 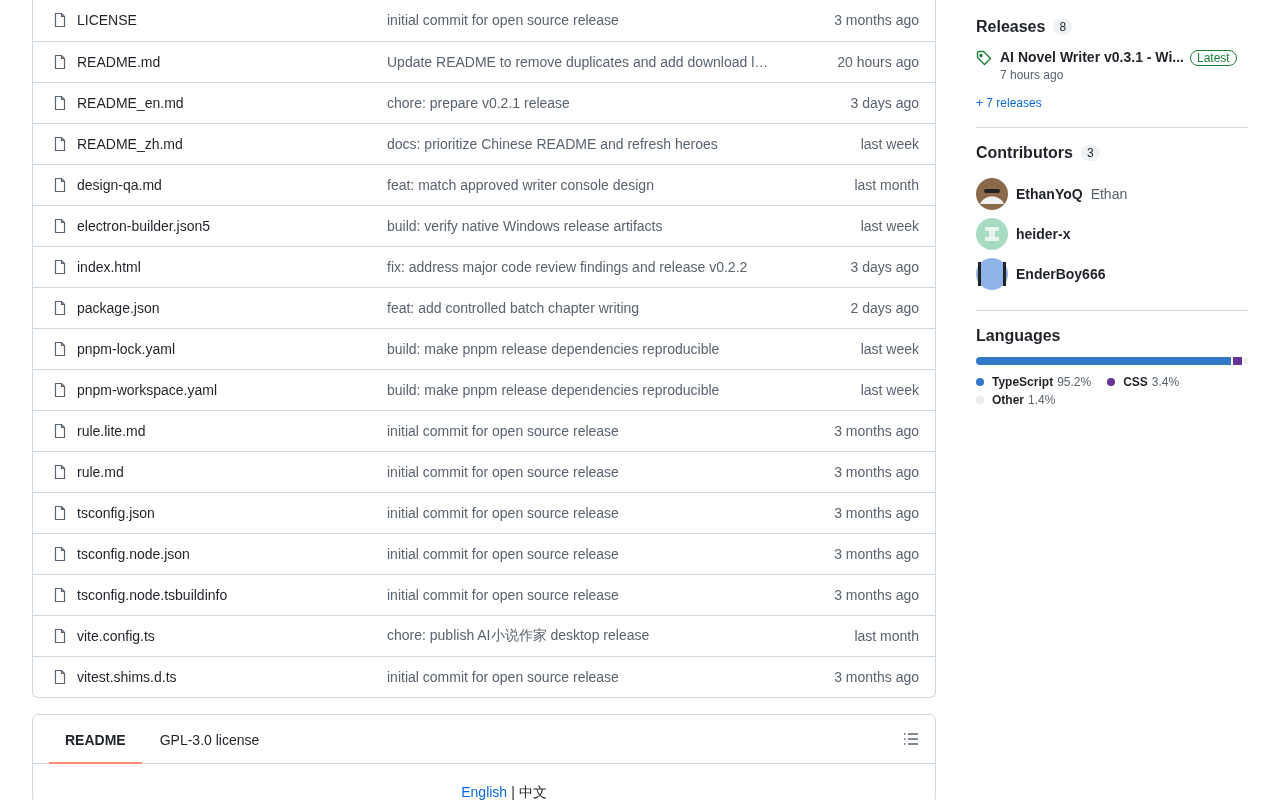 What do you see at coordinates (127, 677) in the screenshot?
I see `file-name: vitest.shims.d.ts` at bounding box center [127, 677].